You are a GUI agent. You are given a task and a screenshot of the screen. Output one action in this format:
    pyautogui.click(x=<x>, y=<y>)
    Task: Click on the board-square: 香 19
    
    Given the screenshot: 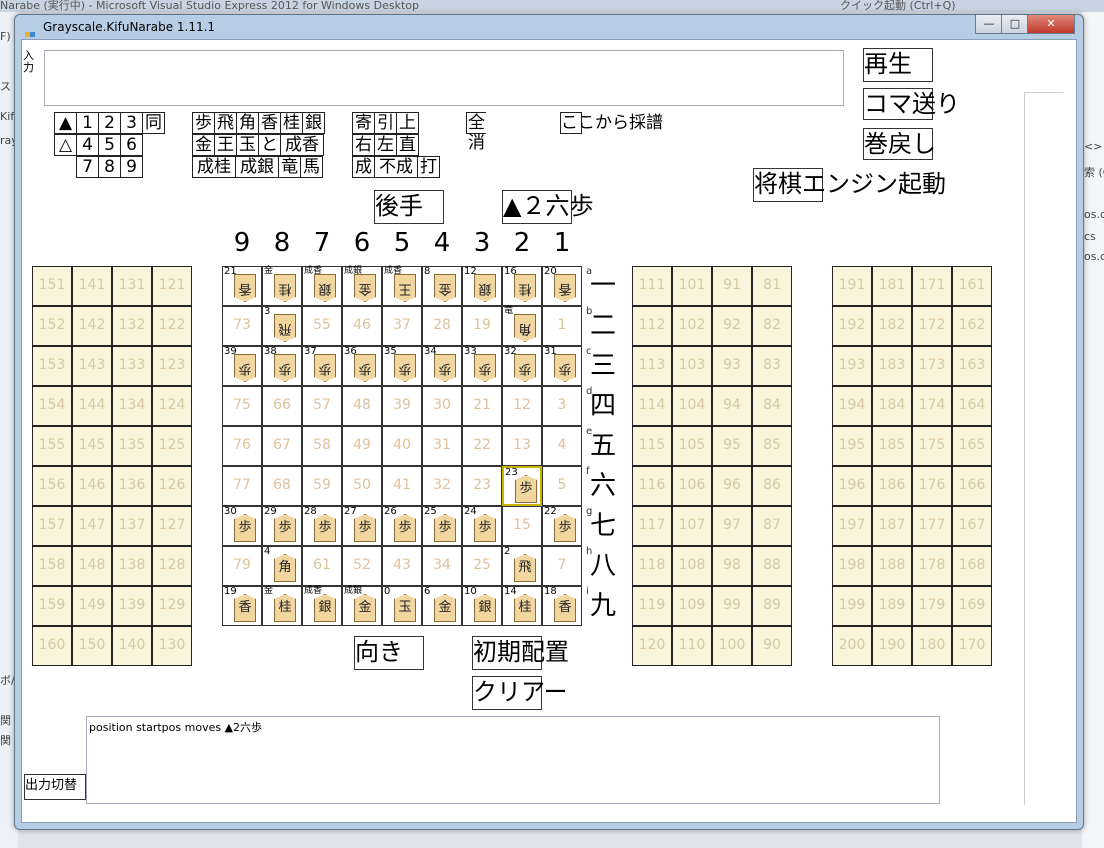 What is the action you would take?
    pyautogui.click(x=242, y=606)
    